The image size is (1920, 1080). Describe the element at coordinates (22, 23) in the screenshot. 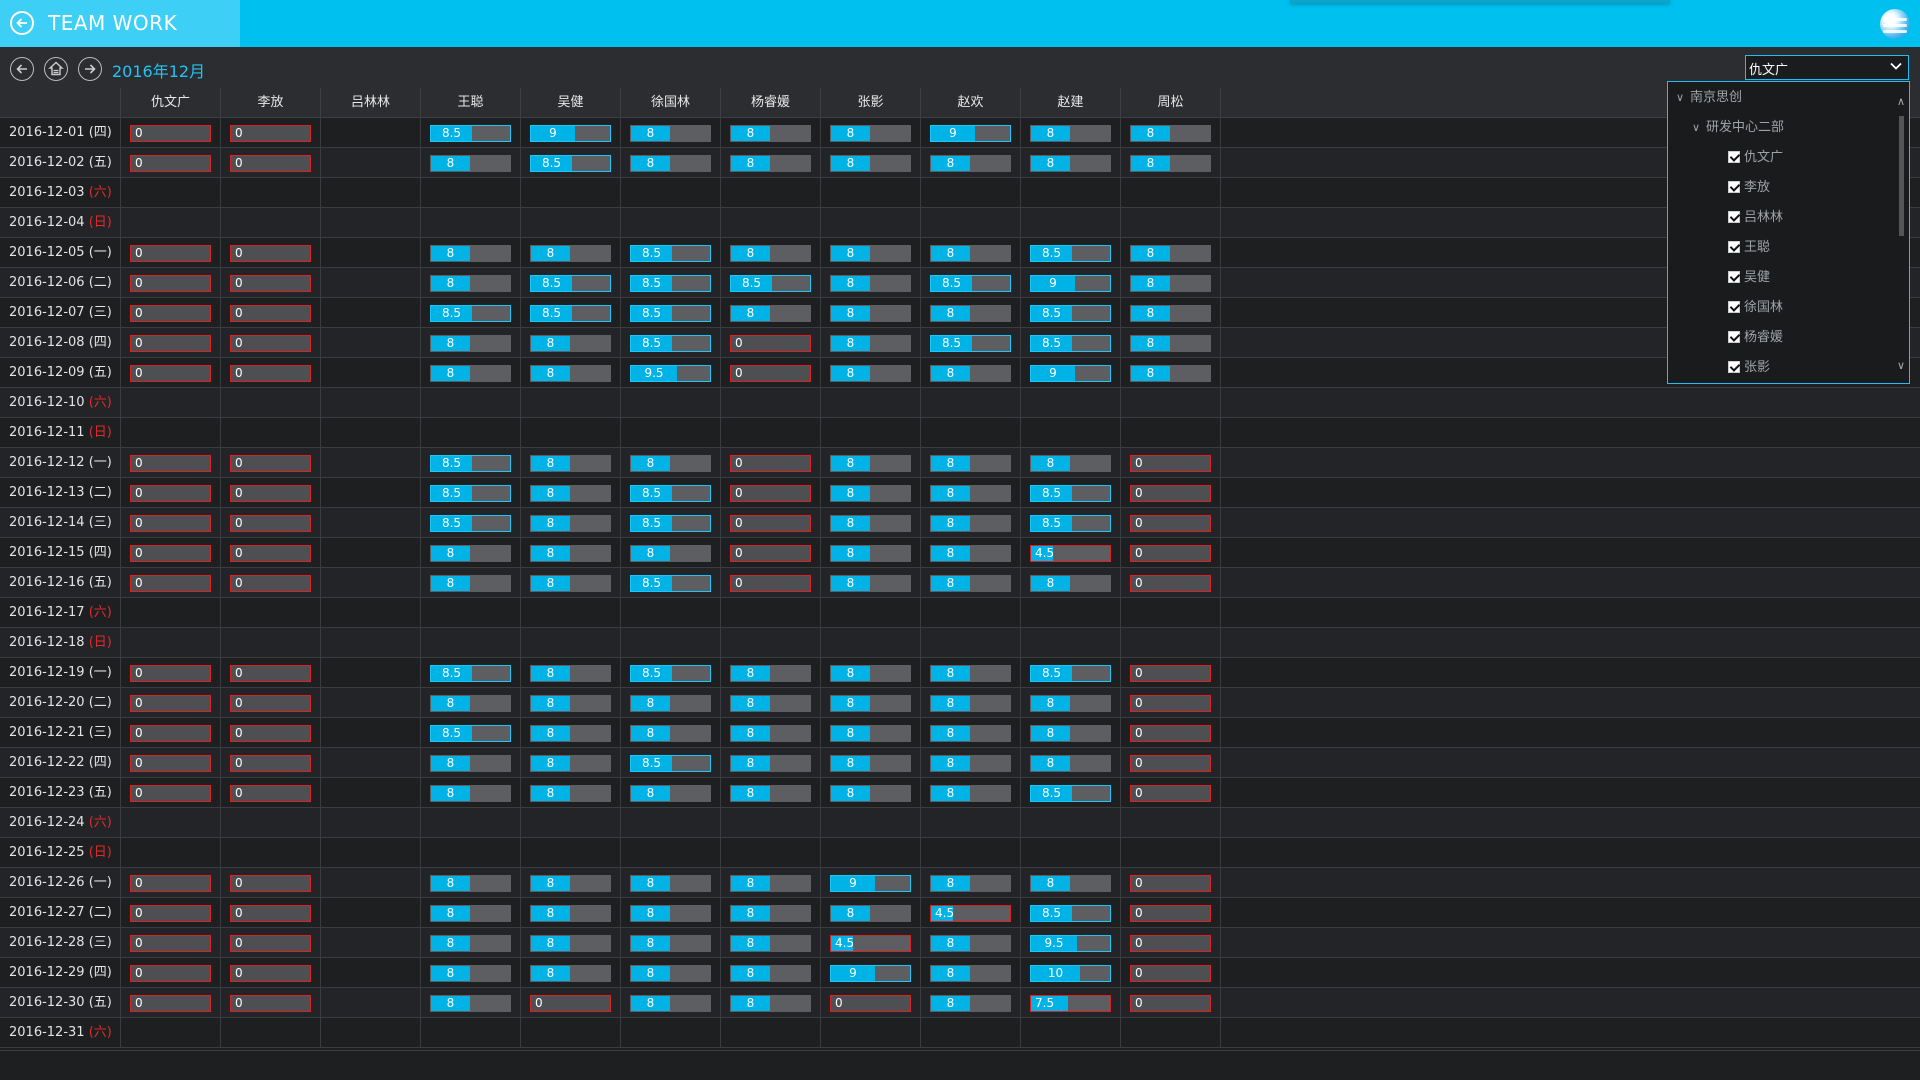

I see `back-button` at that location.